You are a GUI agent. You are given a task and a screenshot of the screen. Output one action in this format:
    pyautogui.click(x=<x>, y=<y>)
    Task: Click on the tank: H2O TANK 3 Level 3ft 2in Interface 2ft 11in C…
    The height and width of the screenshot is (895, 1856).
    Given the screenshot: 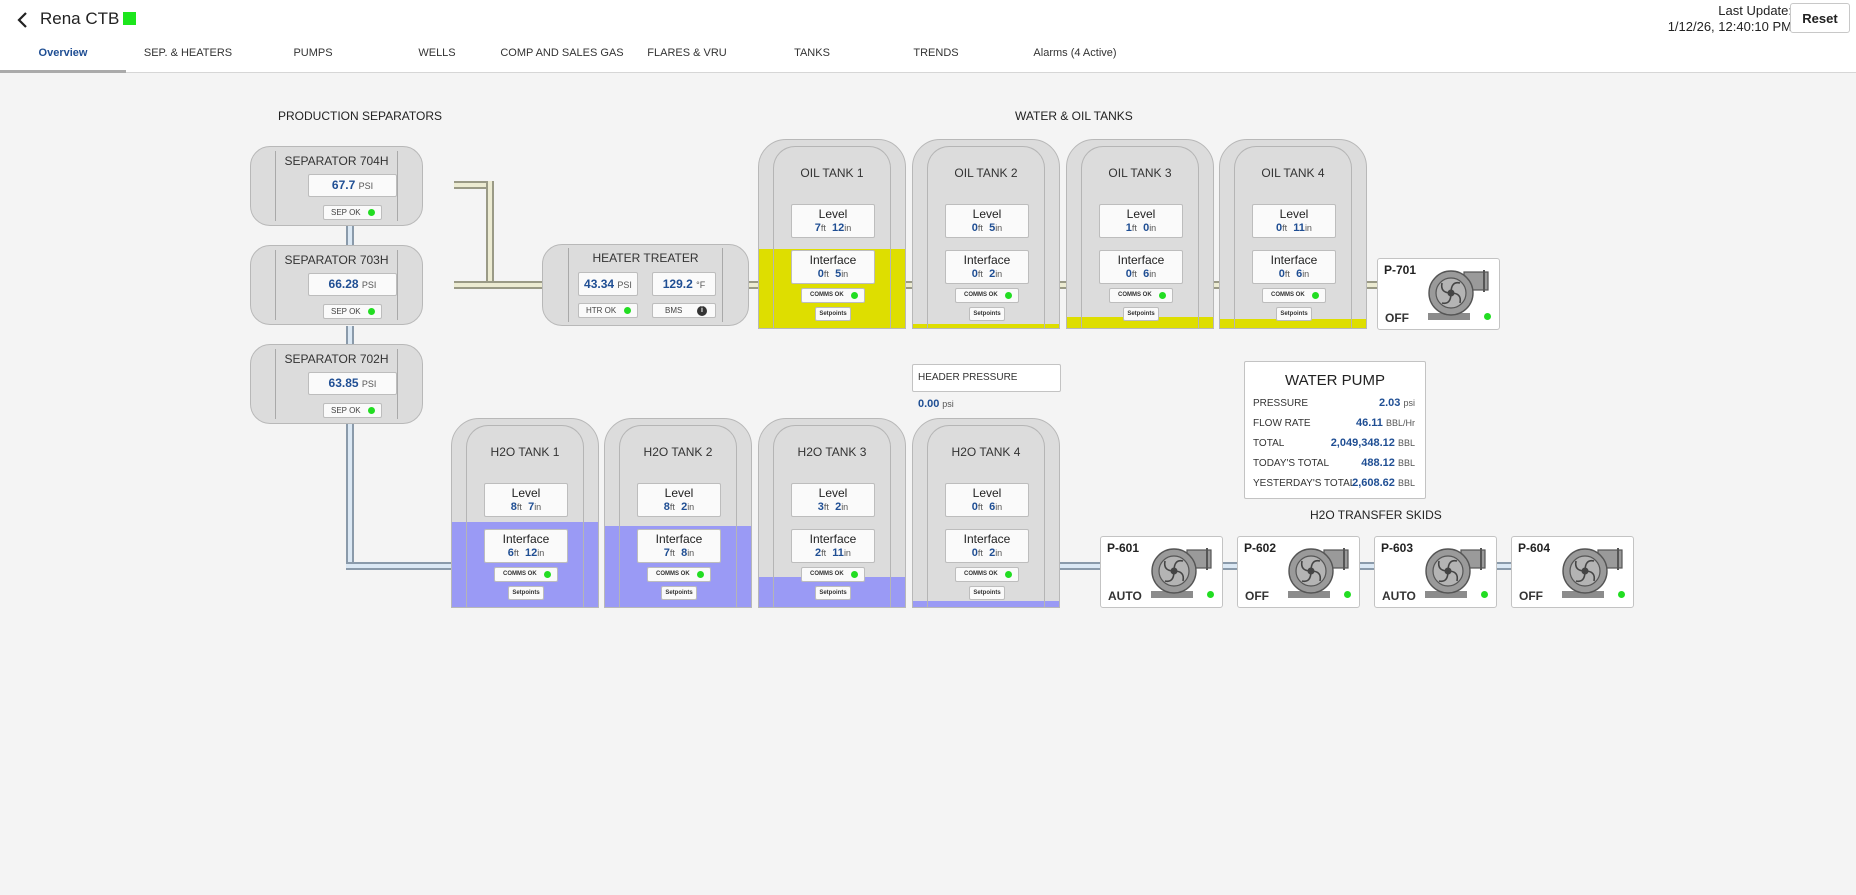 What is the action you would take?
    pyautogui.click(x=832, y=513)
    